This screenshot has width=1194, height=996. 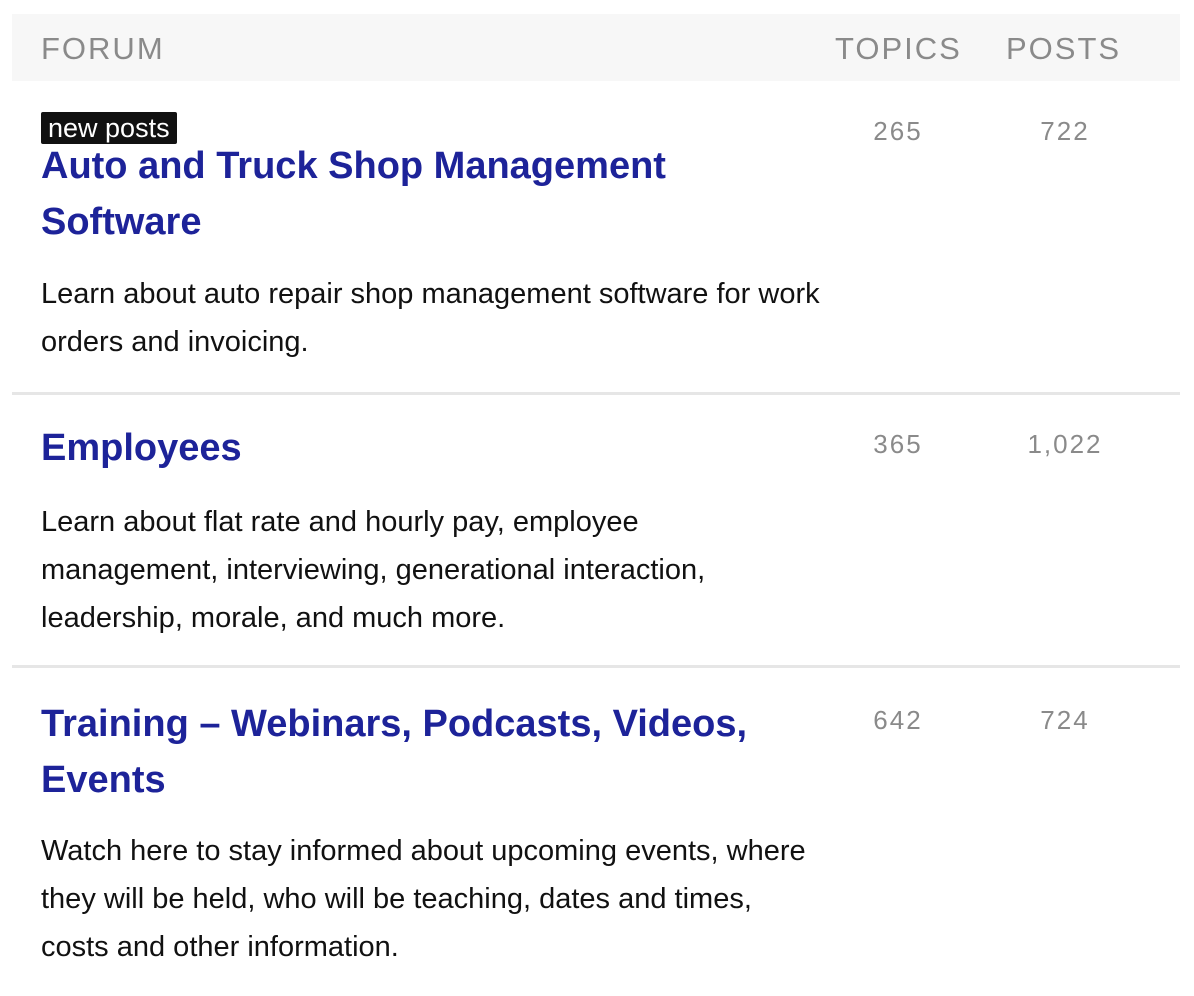 I want to click on forum-title-link: Auto and Truck Shop Management Software, so click(x=431, y=194).